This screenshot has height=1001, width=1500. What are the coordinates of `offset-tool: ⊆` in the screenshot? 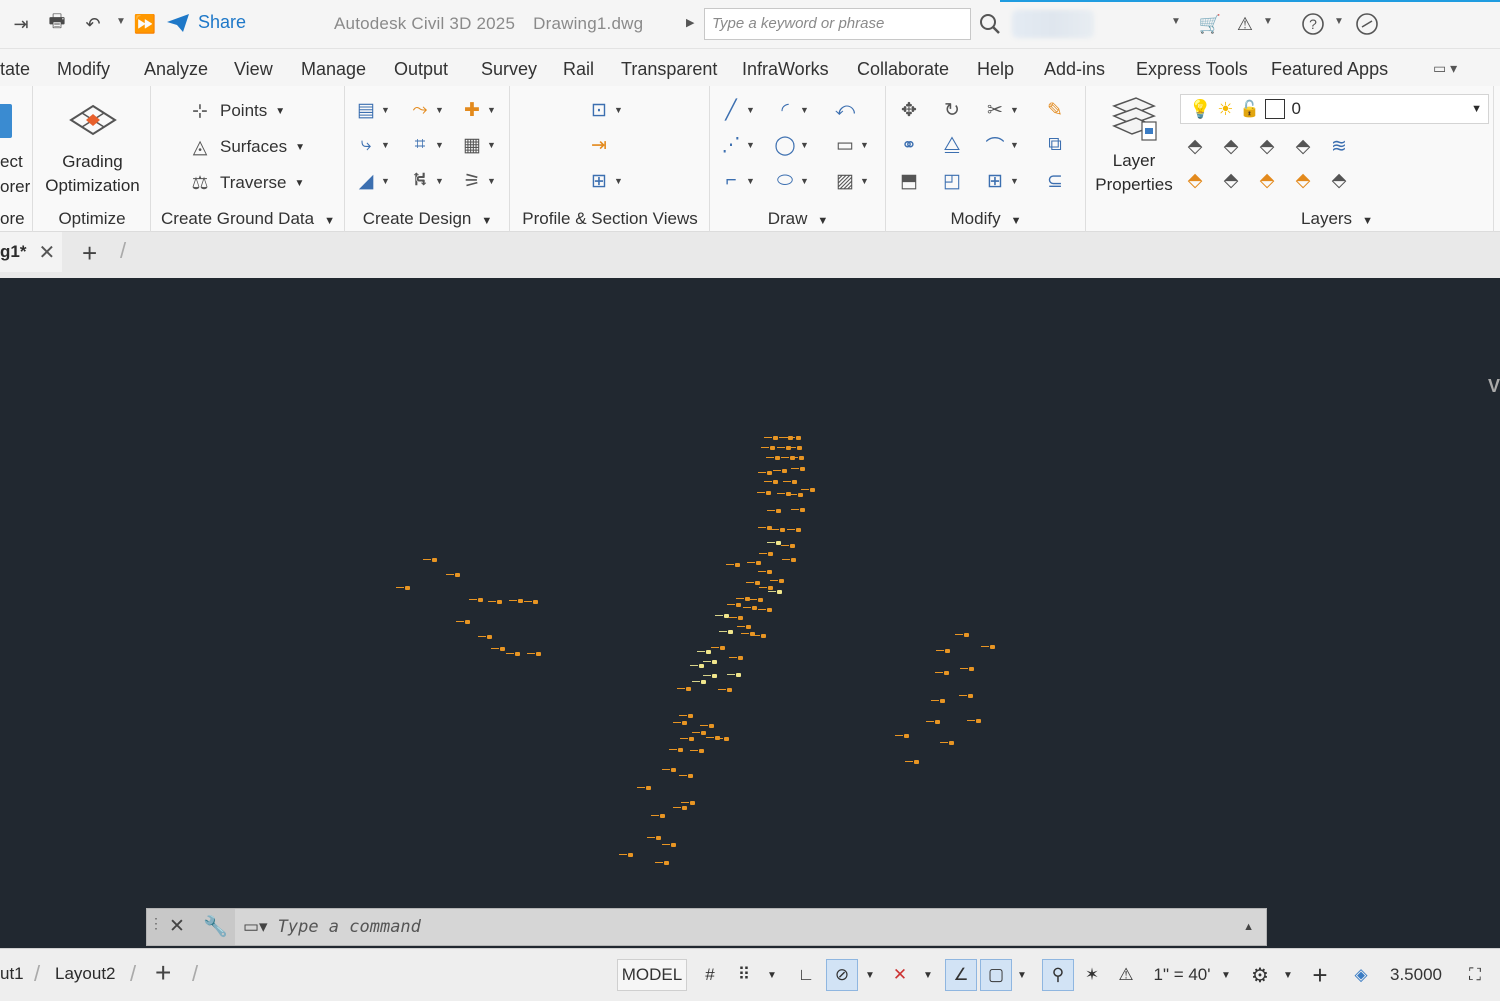 It's located at (1055, 181).